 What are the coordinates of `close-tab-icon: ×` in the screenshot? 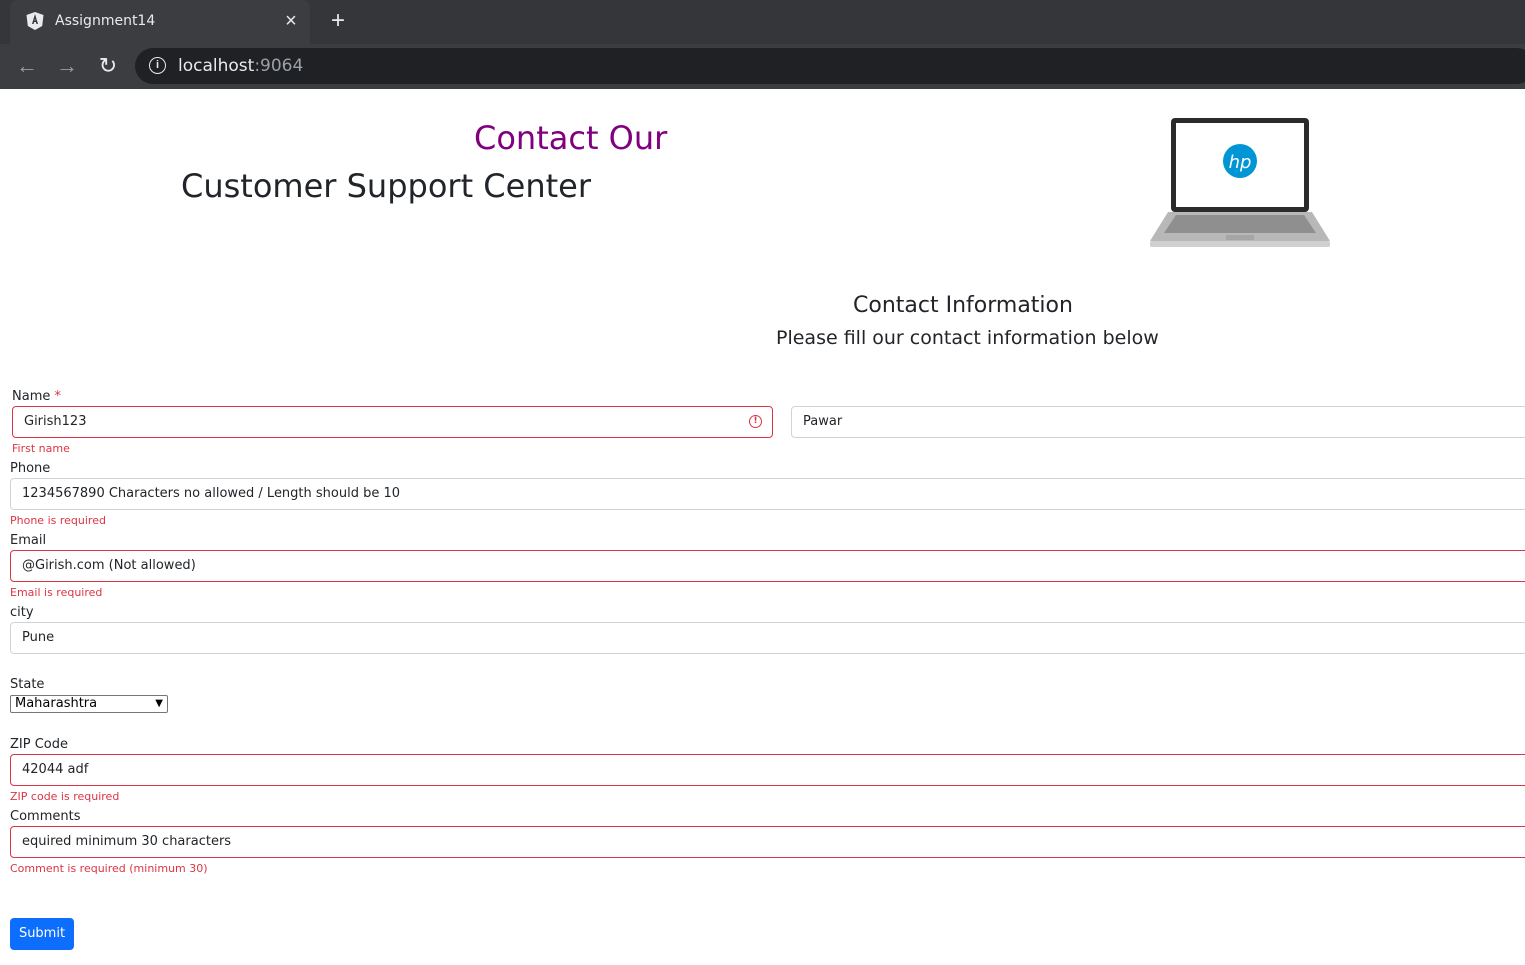 It's located at (291, 21).